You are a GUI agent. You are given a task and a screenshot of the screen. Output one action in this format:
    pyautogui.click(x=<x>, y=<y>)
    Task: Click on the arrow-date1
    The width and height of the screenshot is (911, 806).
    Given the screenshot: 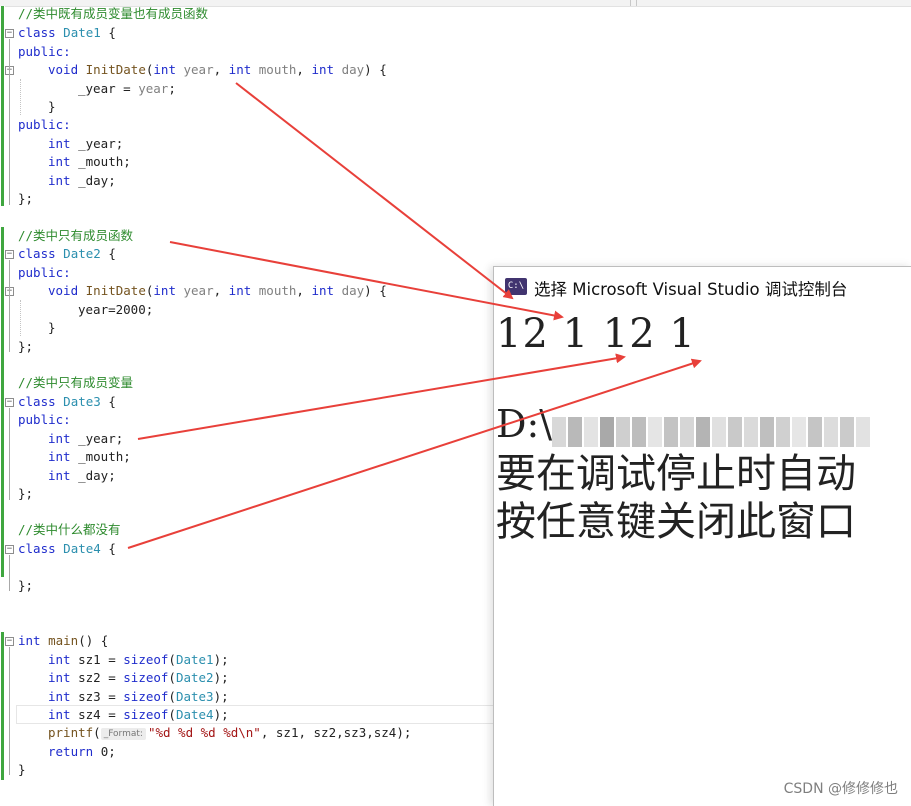 What is the action you would take?
    pyautogui.click(x=374, y=191)
    